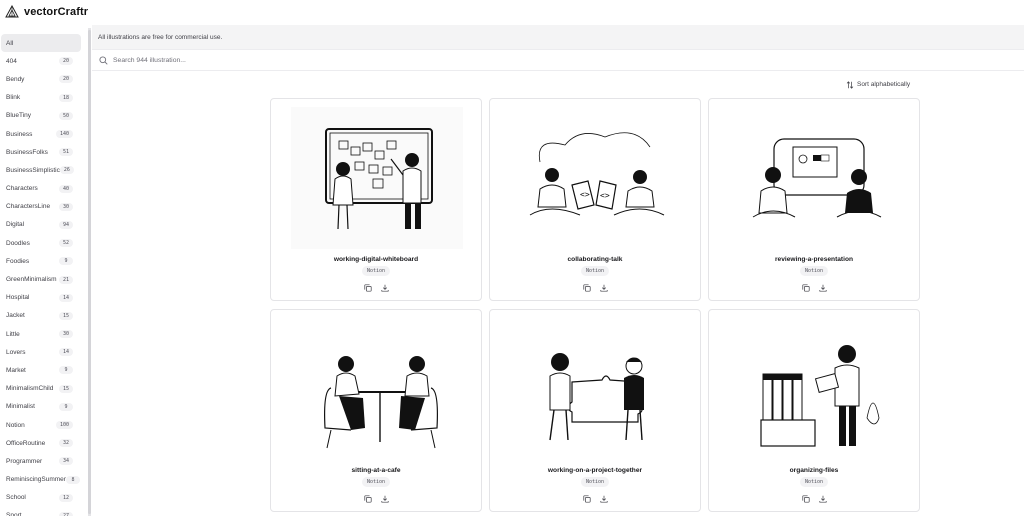  What do you see at coordinates (89, 272) in the screenshot?
I see `sidebar-scrollbar-thumb` at bounding box center [89, 272].